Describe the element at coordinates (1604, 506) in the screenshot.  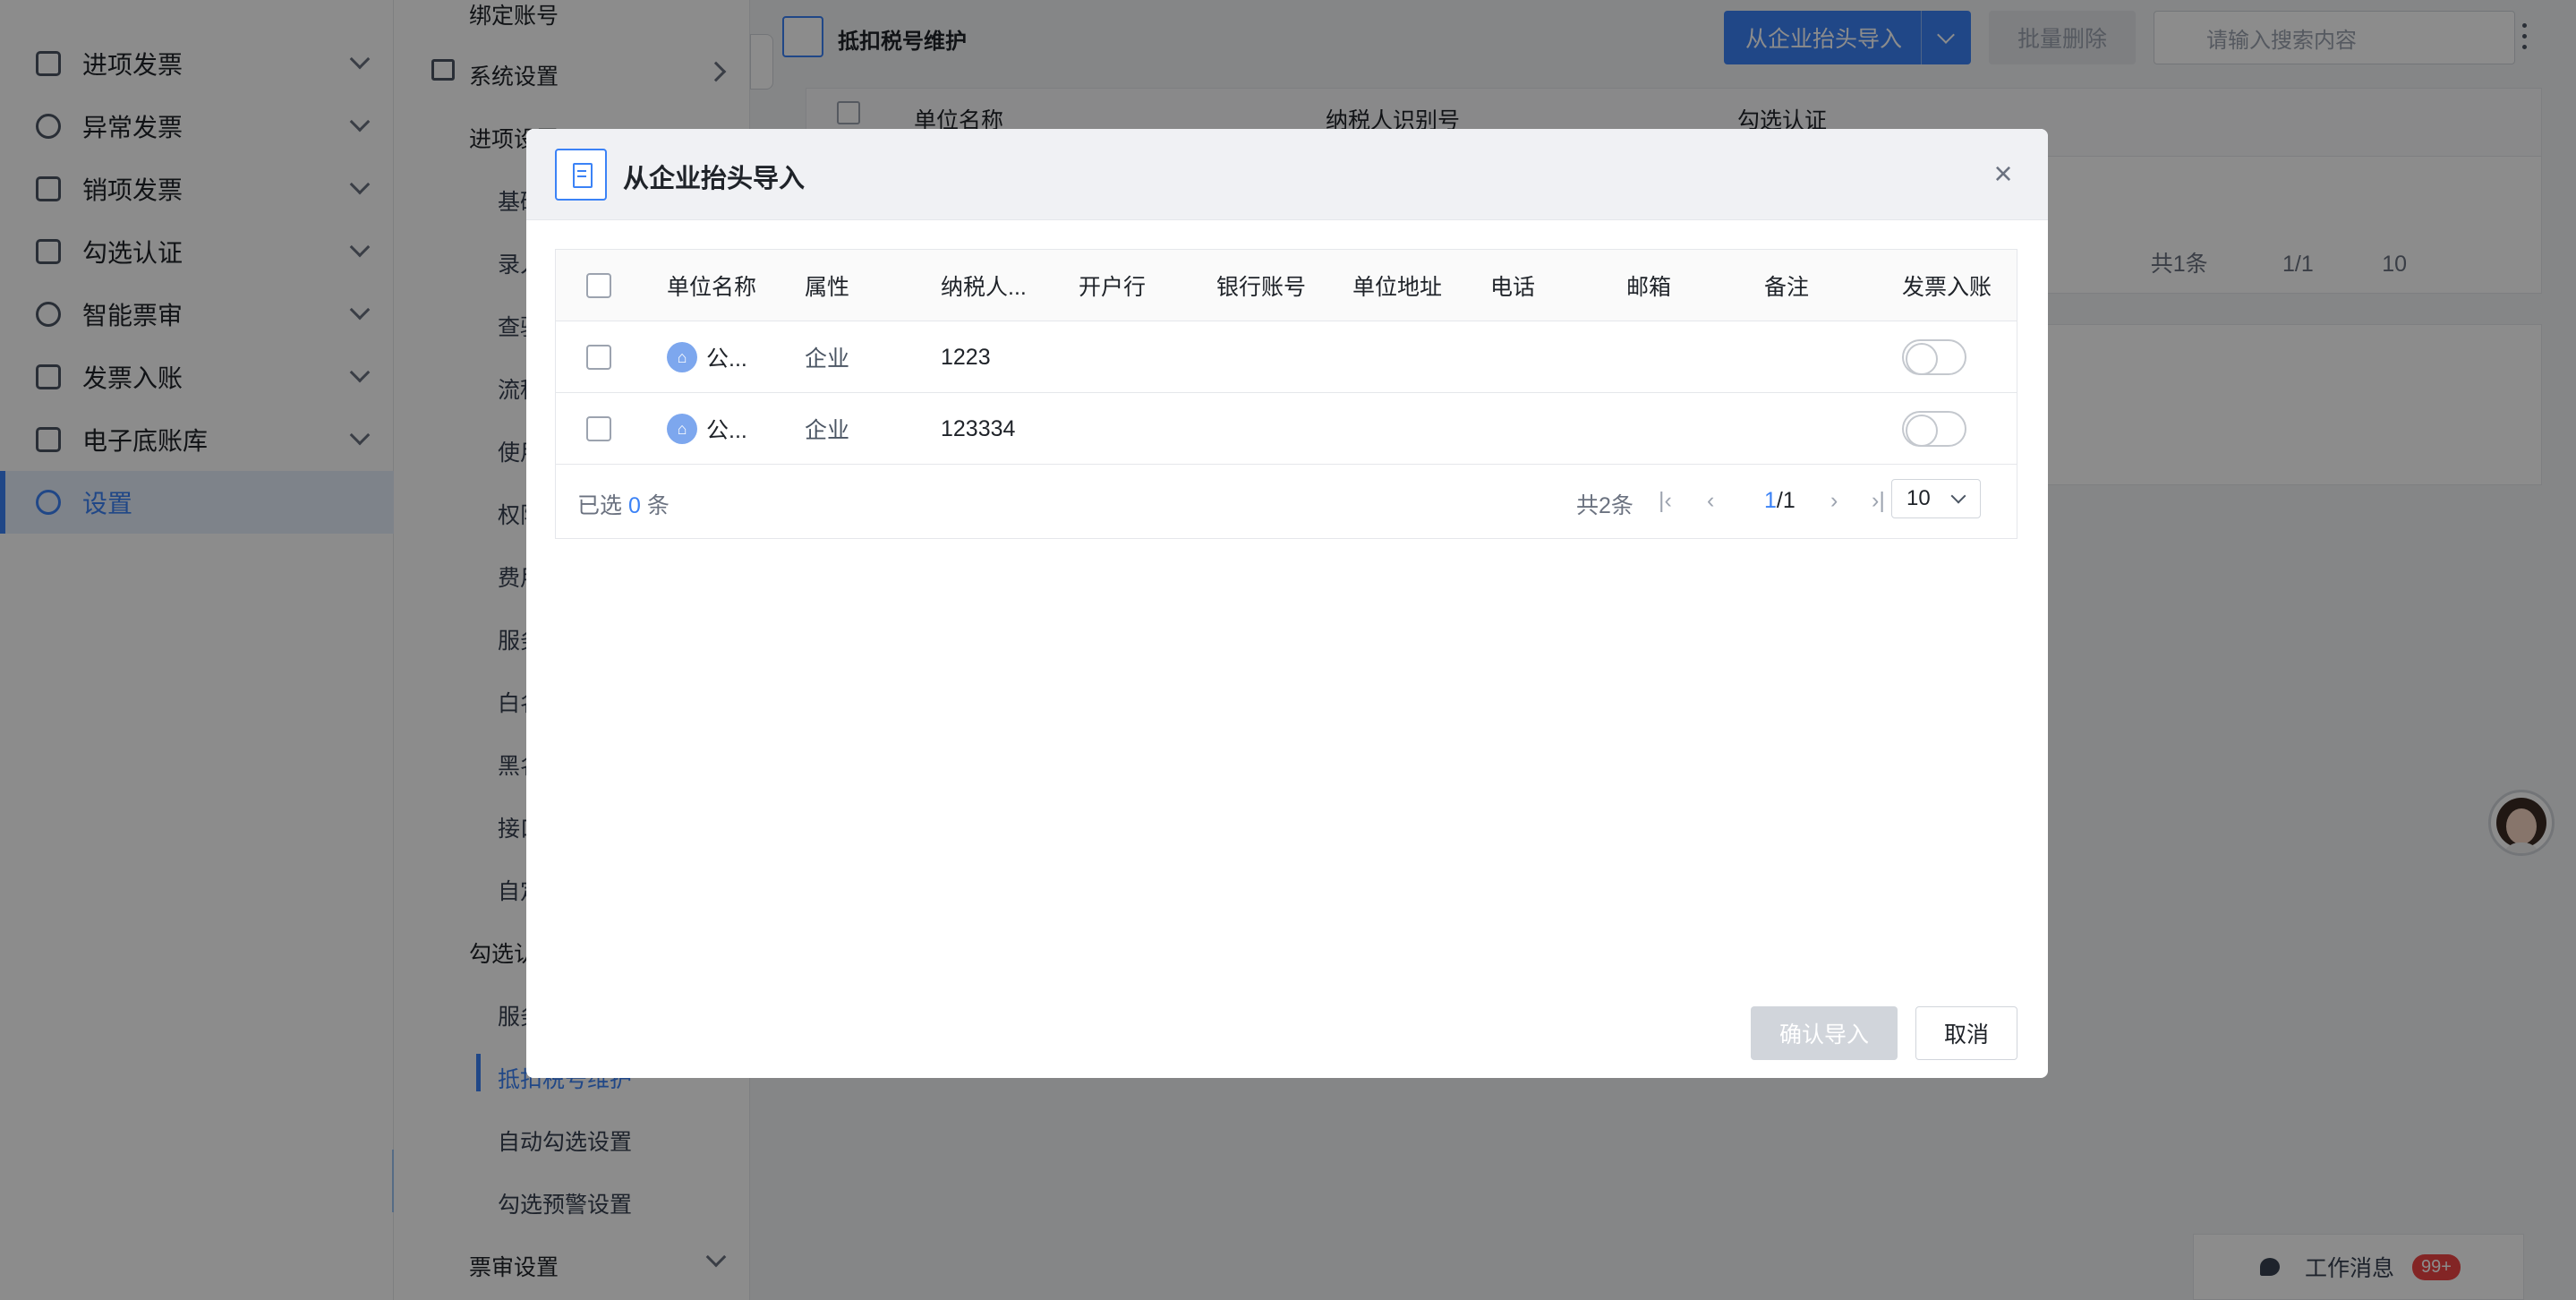
I see `pagination-total: 共2条` at that location.